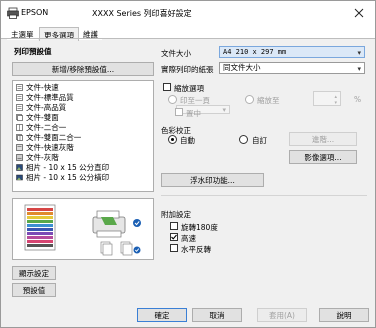 This screenshot has width=376, height=328. What do you see at coordinates (172, 139) in the screenshot?
I see `color-auto-radio` at bounding box center [172, 139].